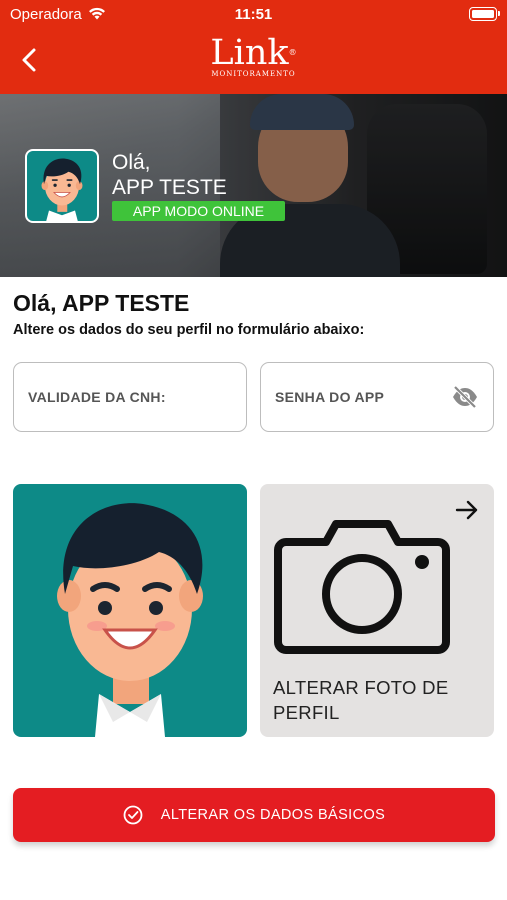 Image resolution: width=507 pixels, height=900 pixels. I want to click on app-password-input, so click(355, 396).